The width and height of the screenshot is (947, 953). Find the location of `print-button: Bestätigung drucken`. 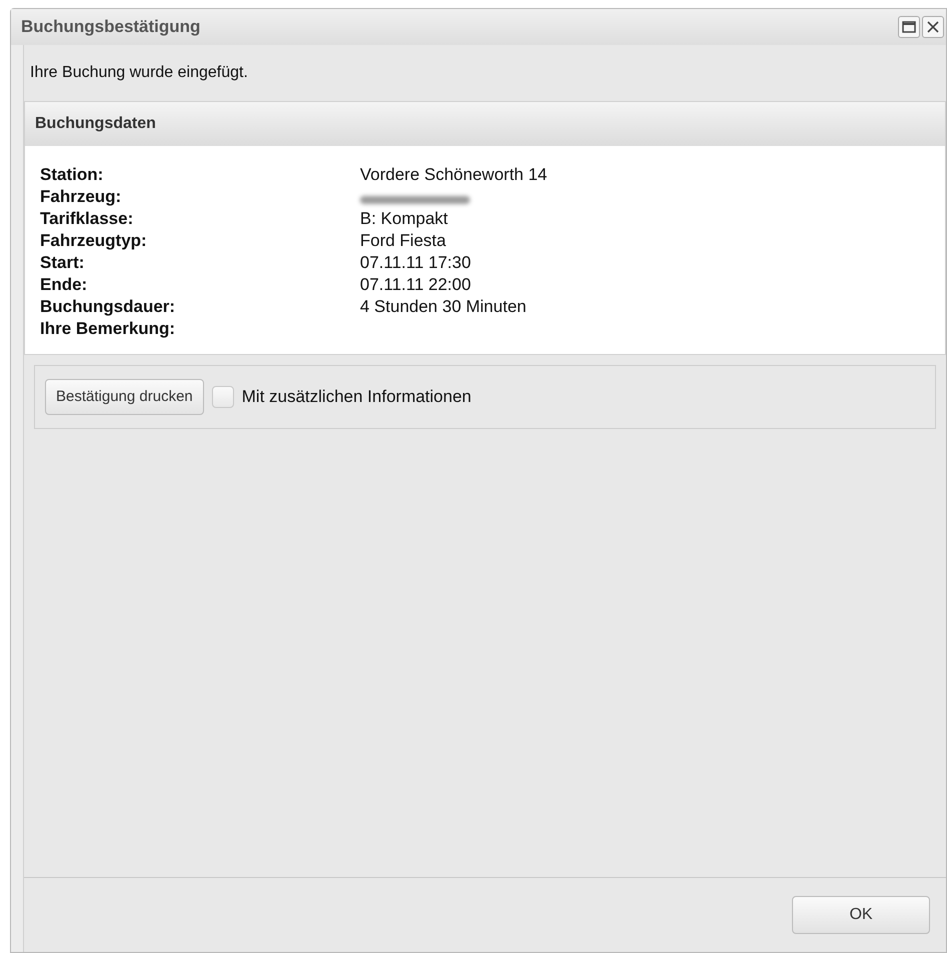

print-button: Bestätigung drucken is located at coordinates (124, 397).